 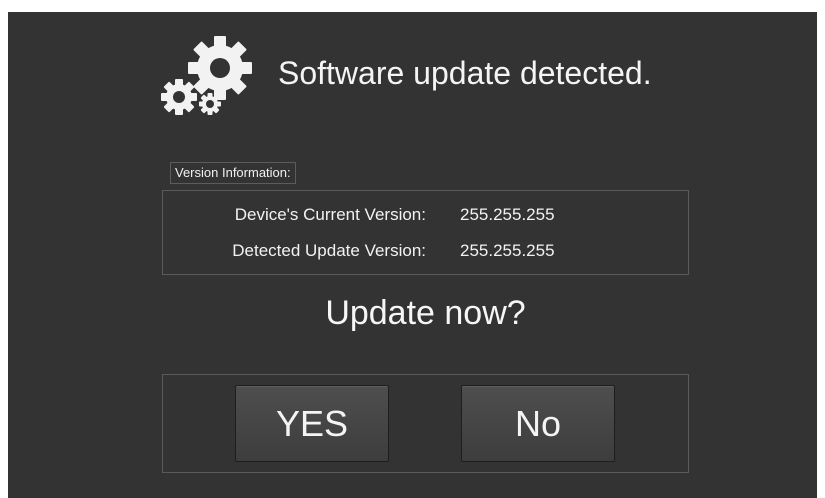 I want to click on detected-version-value: 255.255.255, so click(x=507, y=250).